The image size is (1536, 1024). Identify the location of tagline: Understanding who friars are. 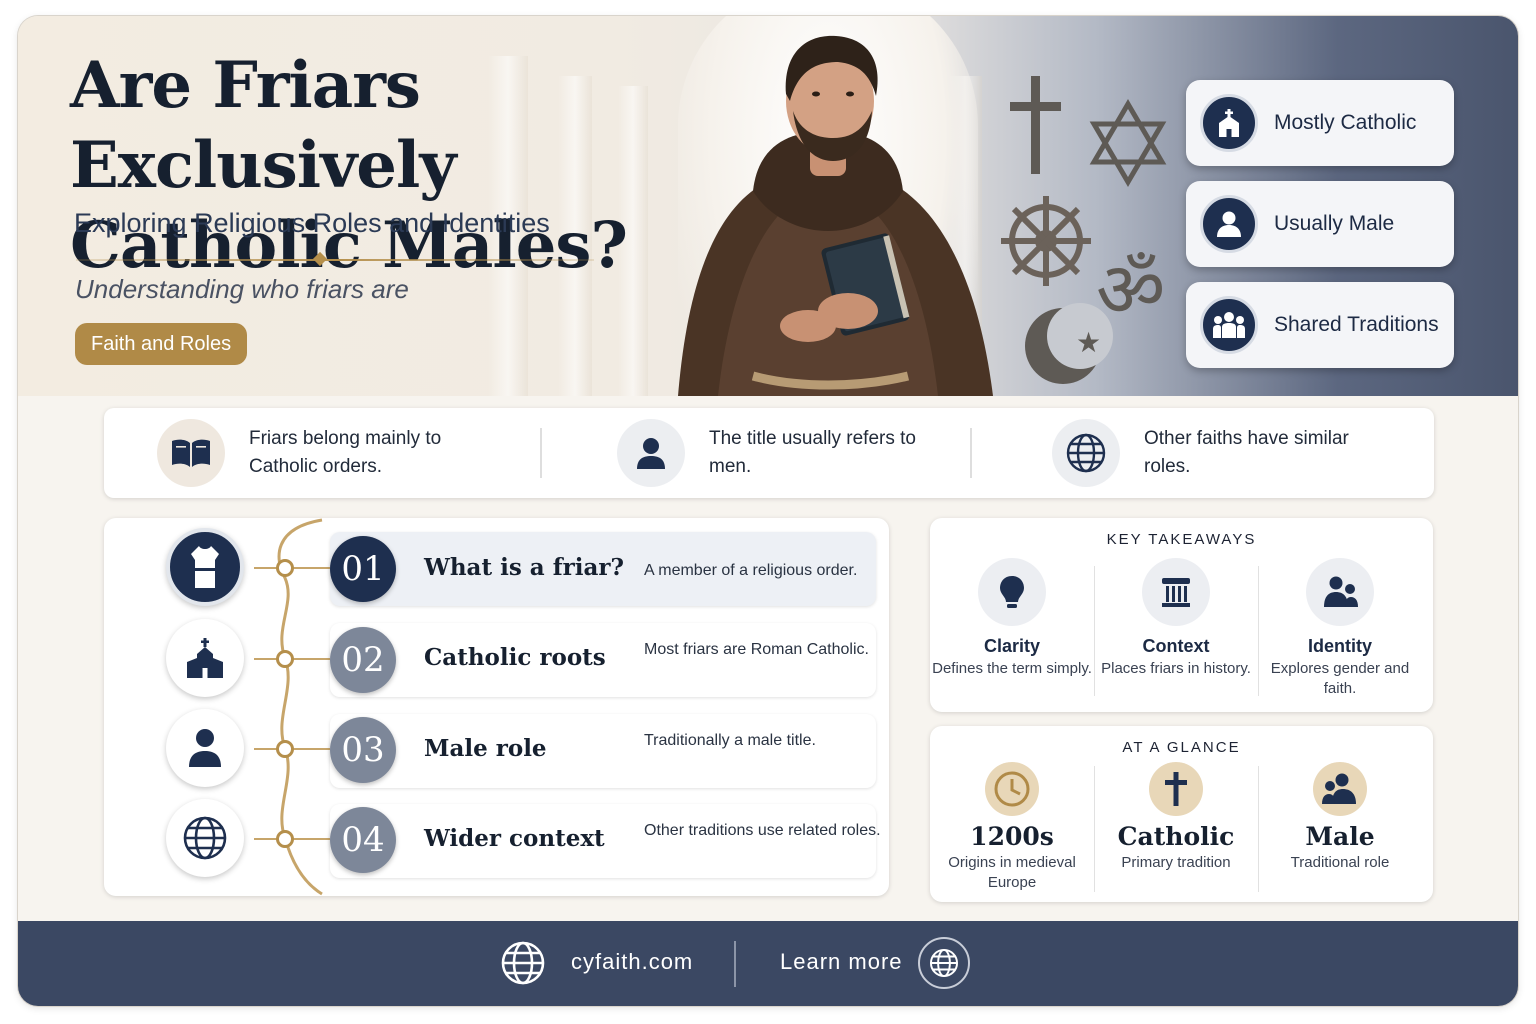
(242, 289).